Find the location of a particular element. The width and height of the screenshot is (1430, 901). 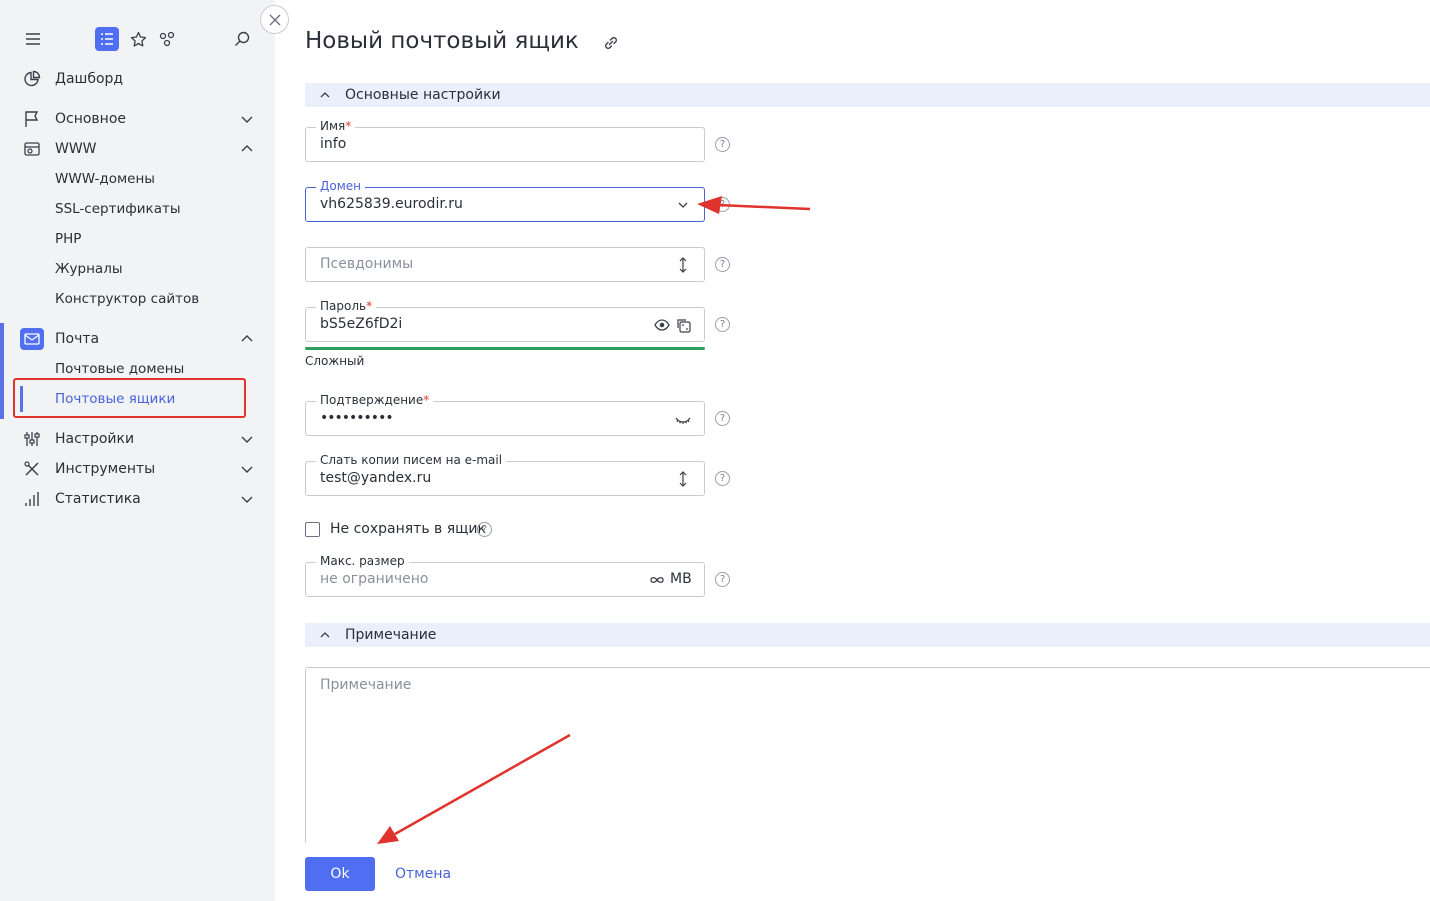

section-title: Основные настройки is located at coordinates (423, 95).